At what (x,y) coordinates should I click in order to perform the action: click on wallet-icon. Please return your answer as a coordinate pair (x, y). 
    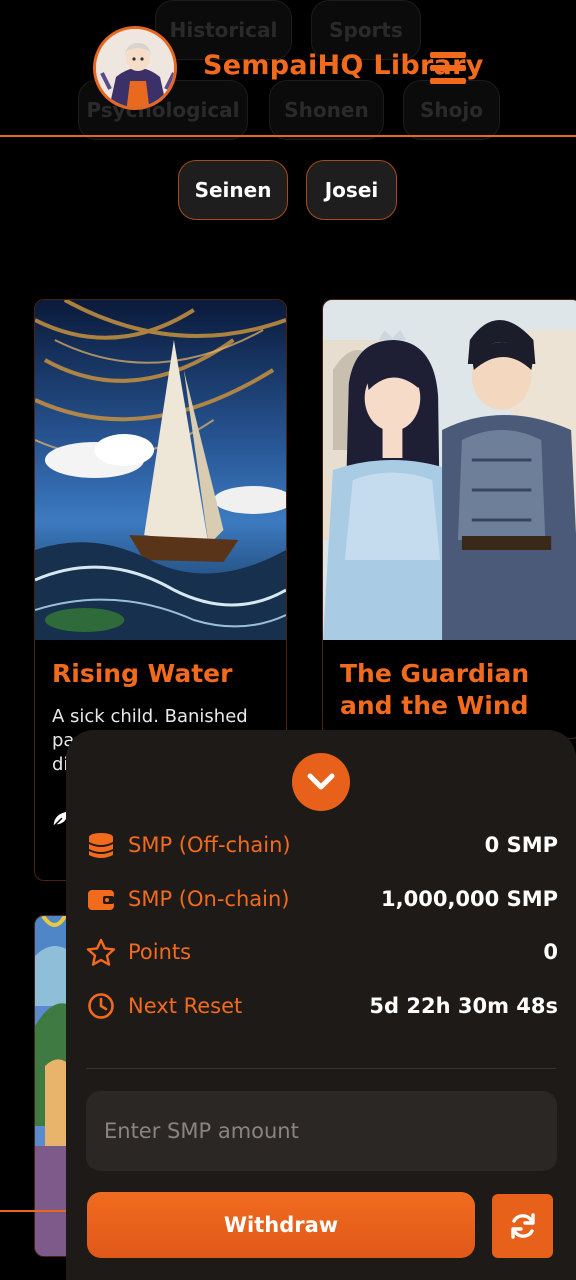
    Looking at the image, I should click on (101, 899).